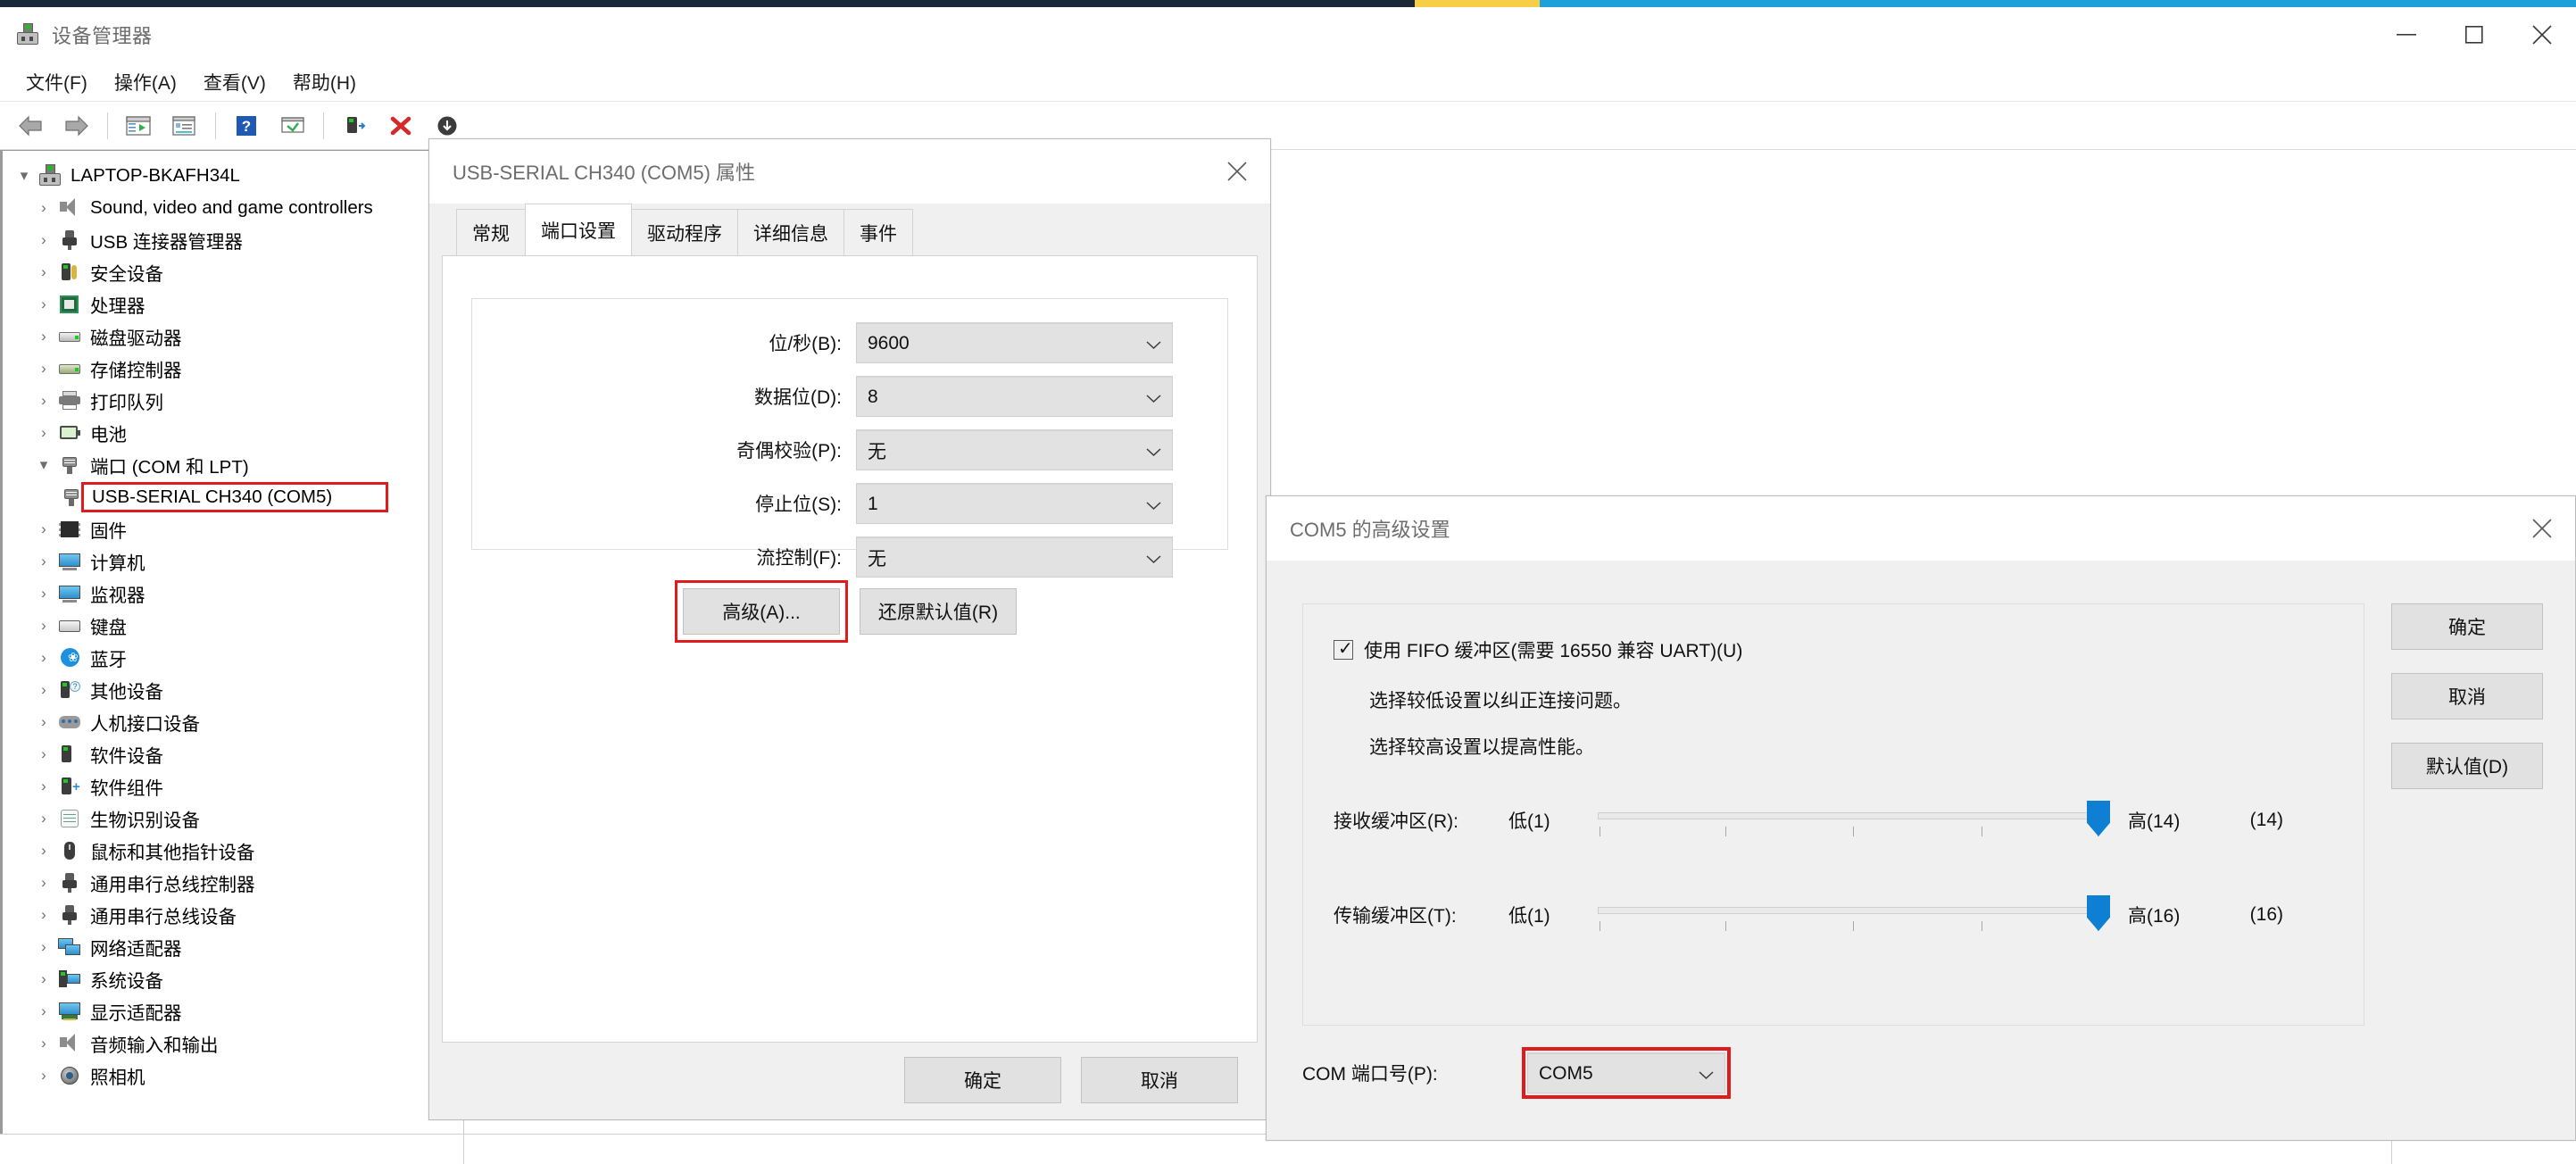  I want to click on defaults-button: 默认值(D), so click(2467, 766).